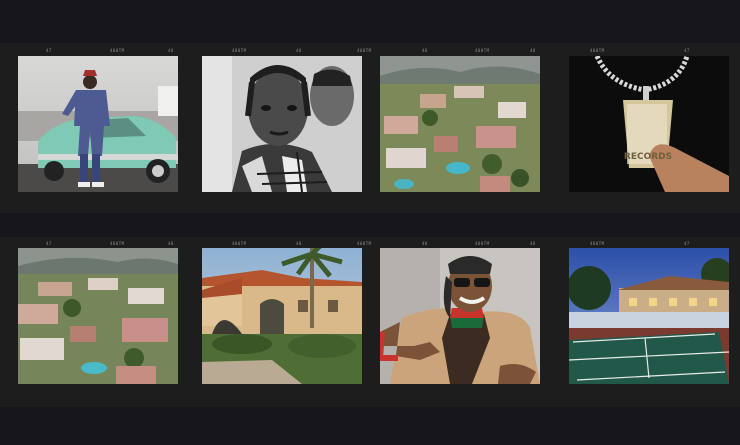 The image size is (740, 445). Describe the element at coordinates (282, 316) in the screenshot. I see `photo-villa-palm` at that location.